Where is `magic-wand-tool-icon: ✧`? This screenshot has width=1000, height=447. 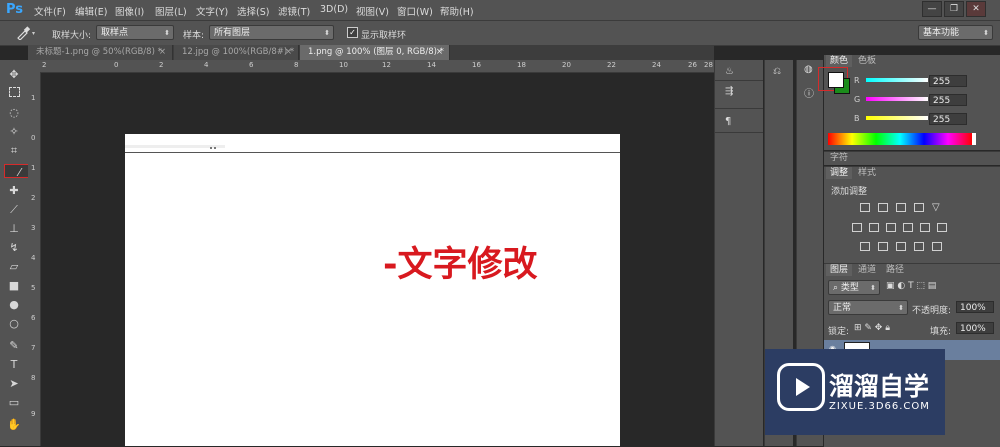 magic-wand-tool-icon: ✧ is located at coordinates (14, 131).